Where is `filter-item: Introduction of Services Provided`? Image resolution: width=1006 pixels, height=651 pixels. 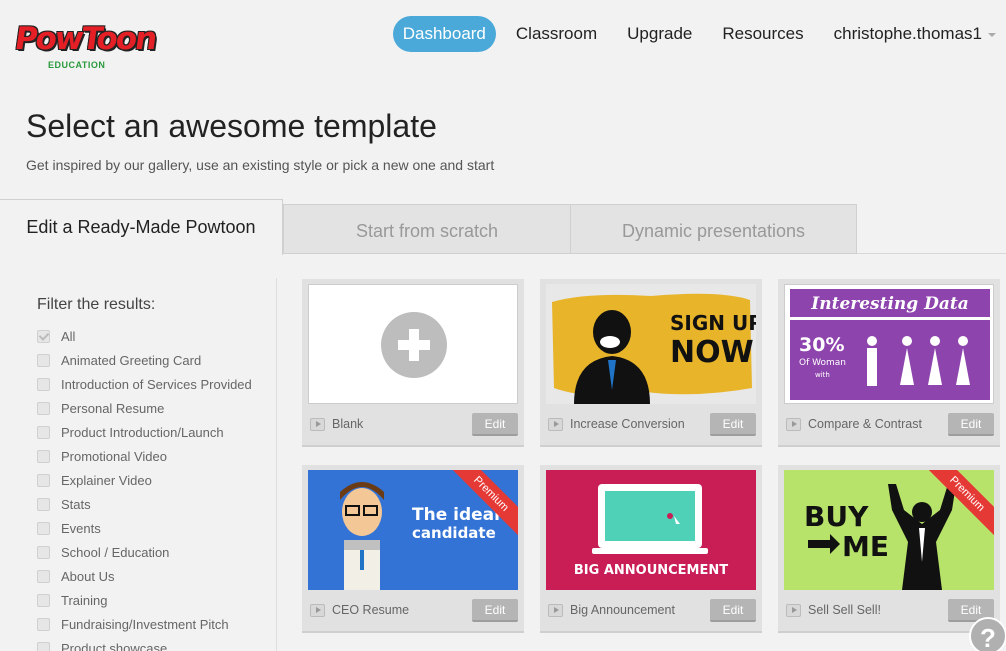
filter-item: Introduction of Services Provided is located at coordinates (144, 384).